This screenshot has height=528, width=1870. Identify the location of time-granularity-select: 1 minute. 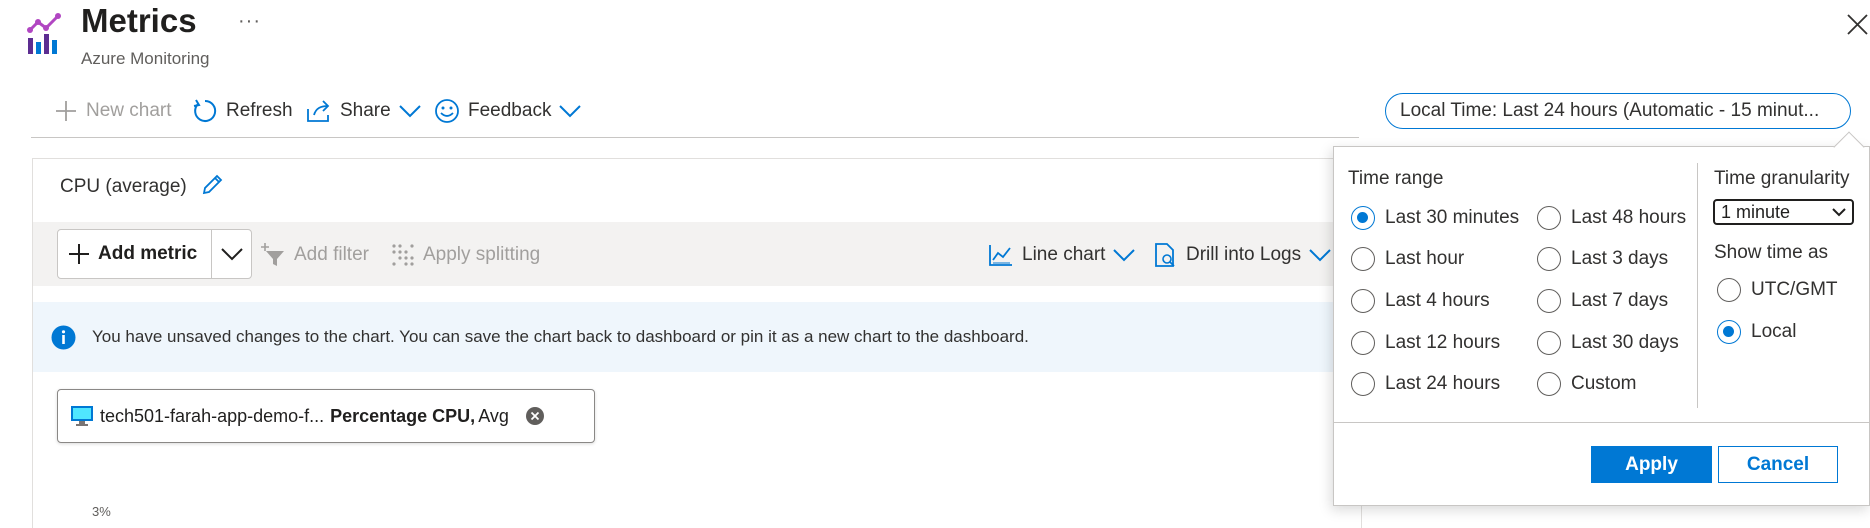
(1783, 212).